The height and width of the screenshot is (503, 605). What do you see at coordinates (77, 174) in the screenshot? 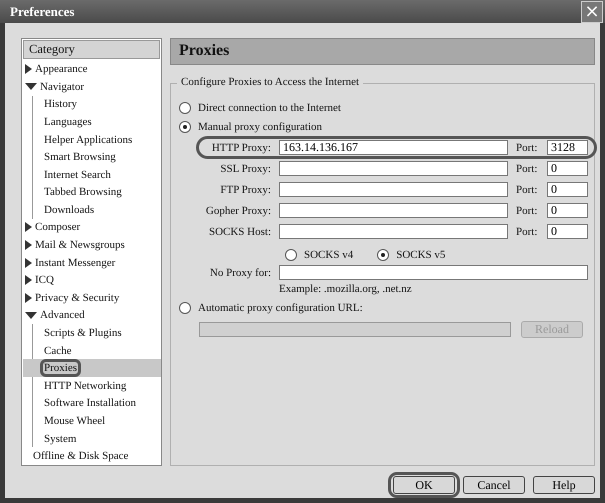
I see `tree-item: Internet Search` at bounding box center [77, 174].